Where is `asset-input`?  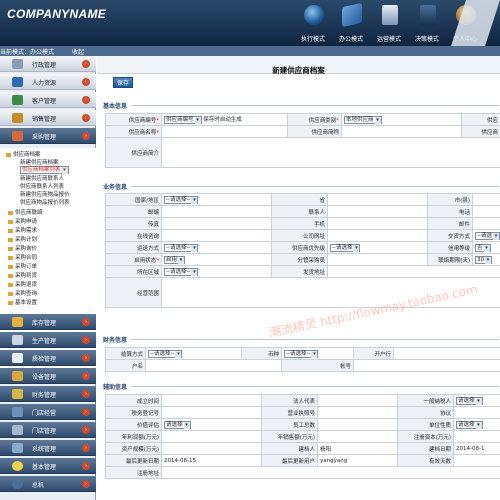 asset-input is located at coordinates (211, 448).